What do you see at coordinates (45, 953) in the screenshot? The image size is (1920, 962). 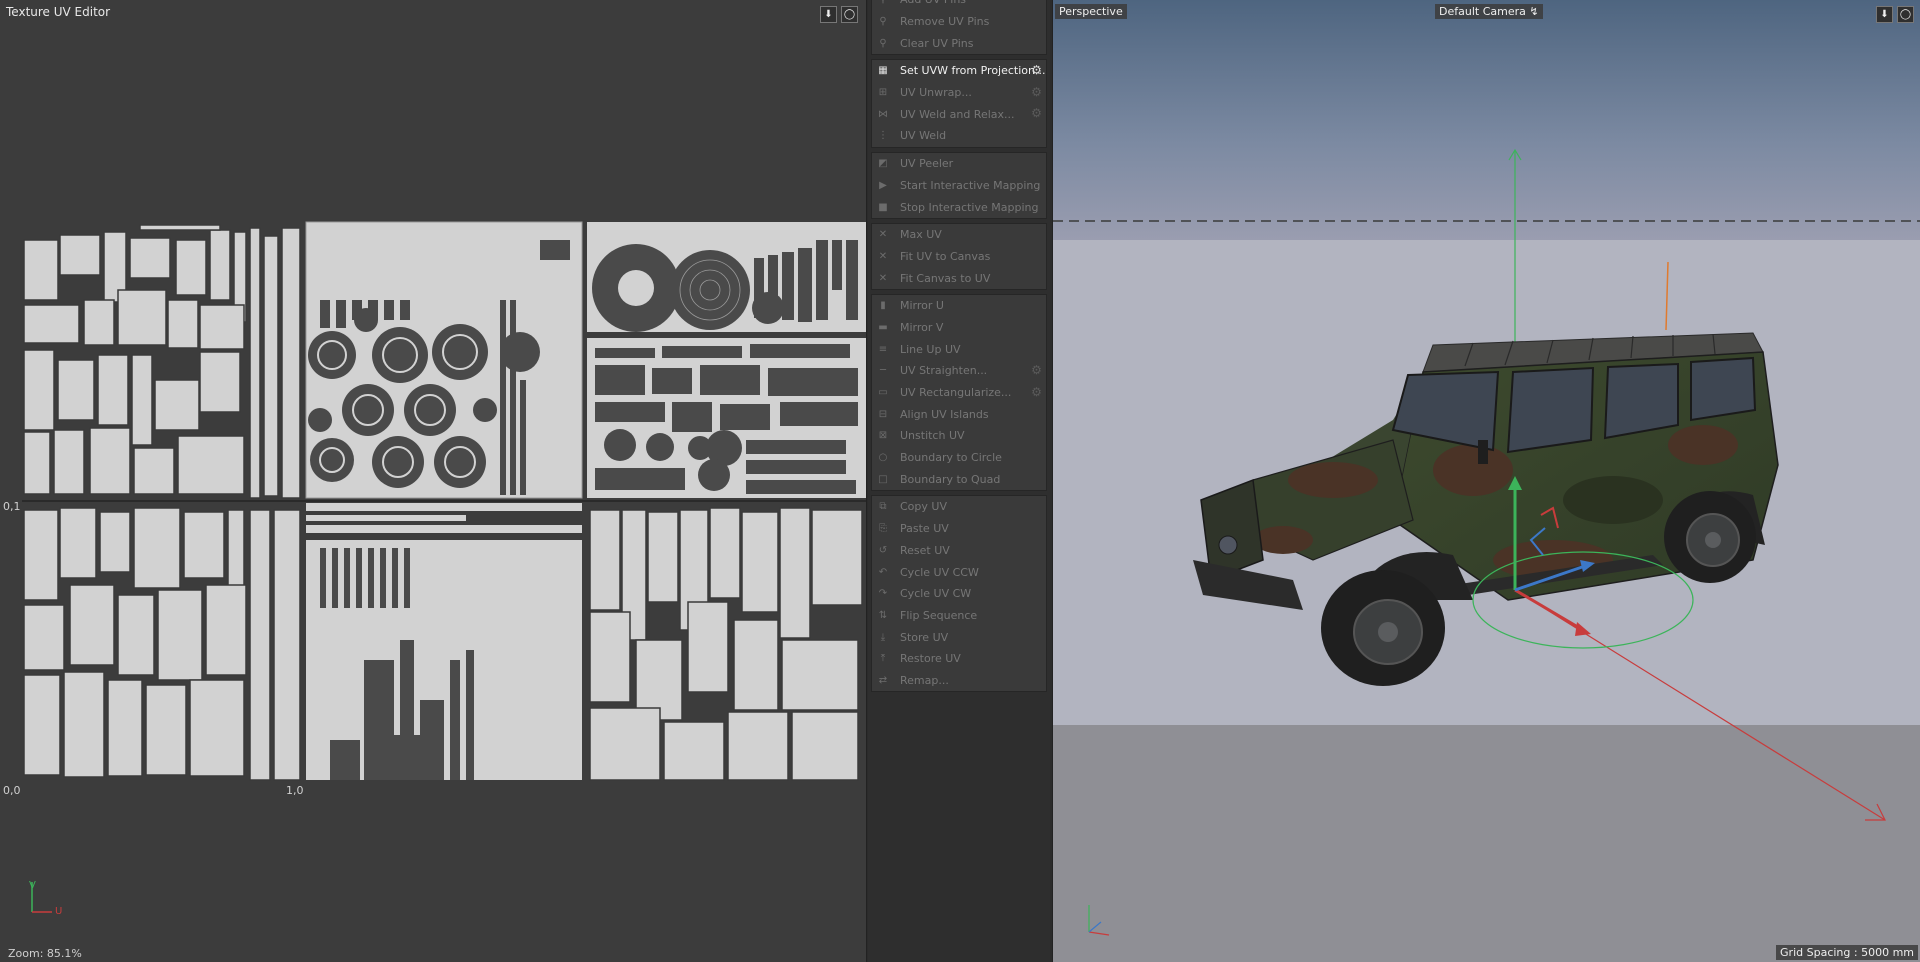 I see `zoom-level: Zoom: 85.1%` at bounding box center [45, 953].